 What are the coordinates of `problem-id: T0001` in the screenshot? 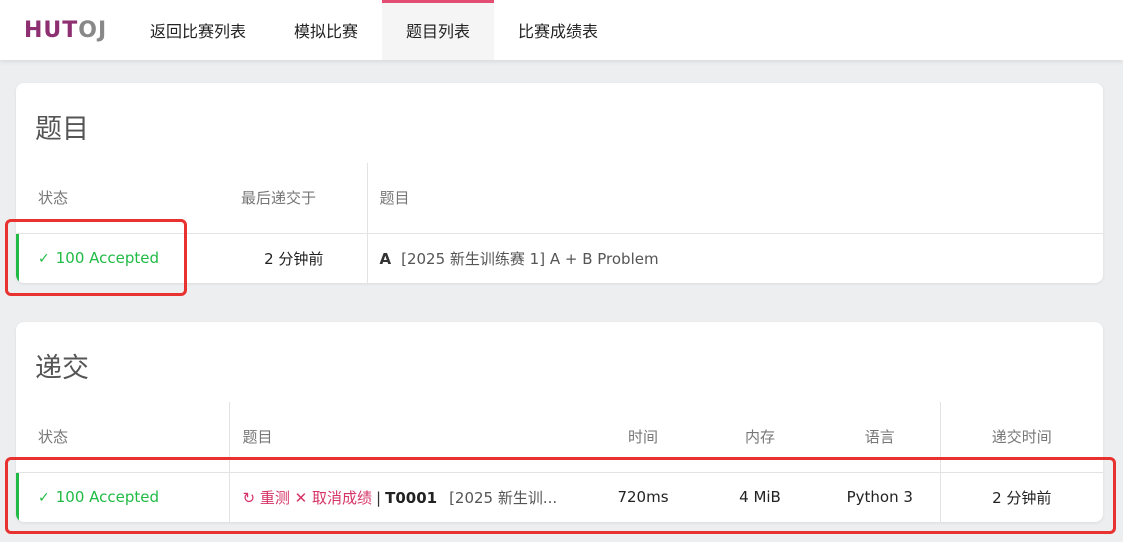 It's located at (411, 498).